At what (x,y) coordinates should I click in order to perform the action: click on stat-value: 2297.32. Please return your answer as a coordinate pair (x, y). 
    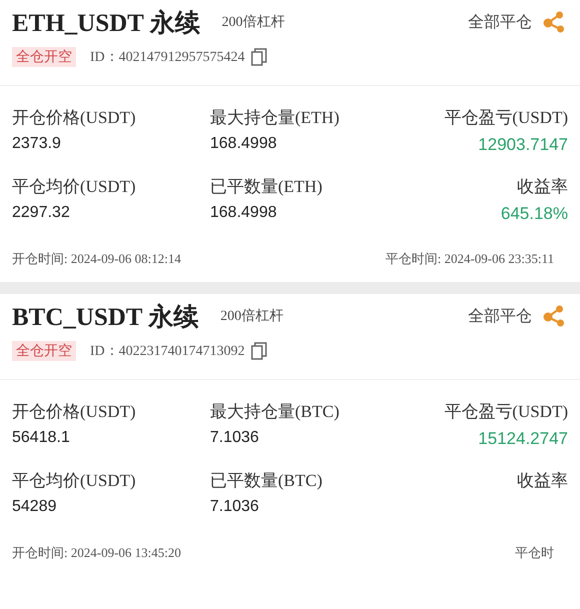
    Looking at the image, I should click on (41, 213).